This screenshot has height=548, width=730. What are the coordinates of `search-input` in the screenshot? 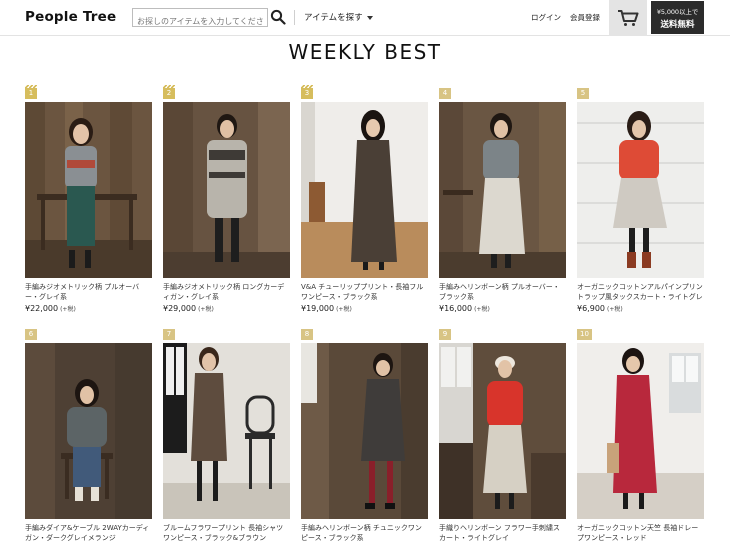 It's located at (200, 21).